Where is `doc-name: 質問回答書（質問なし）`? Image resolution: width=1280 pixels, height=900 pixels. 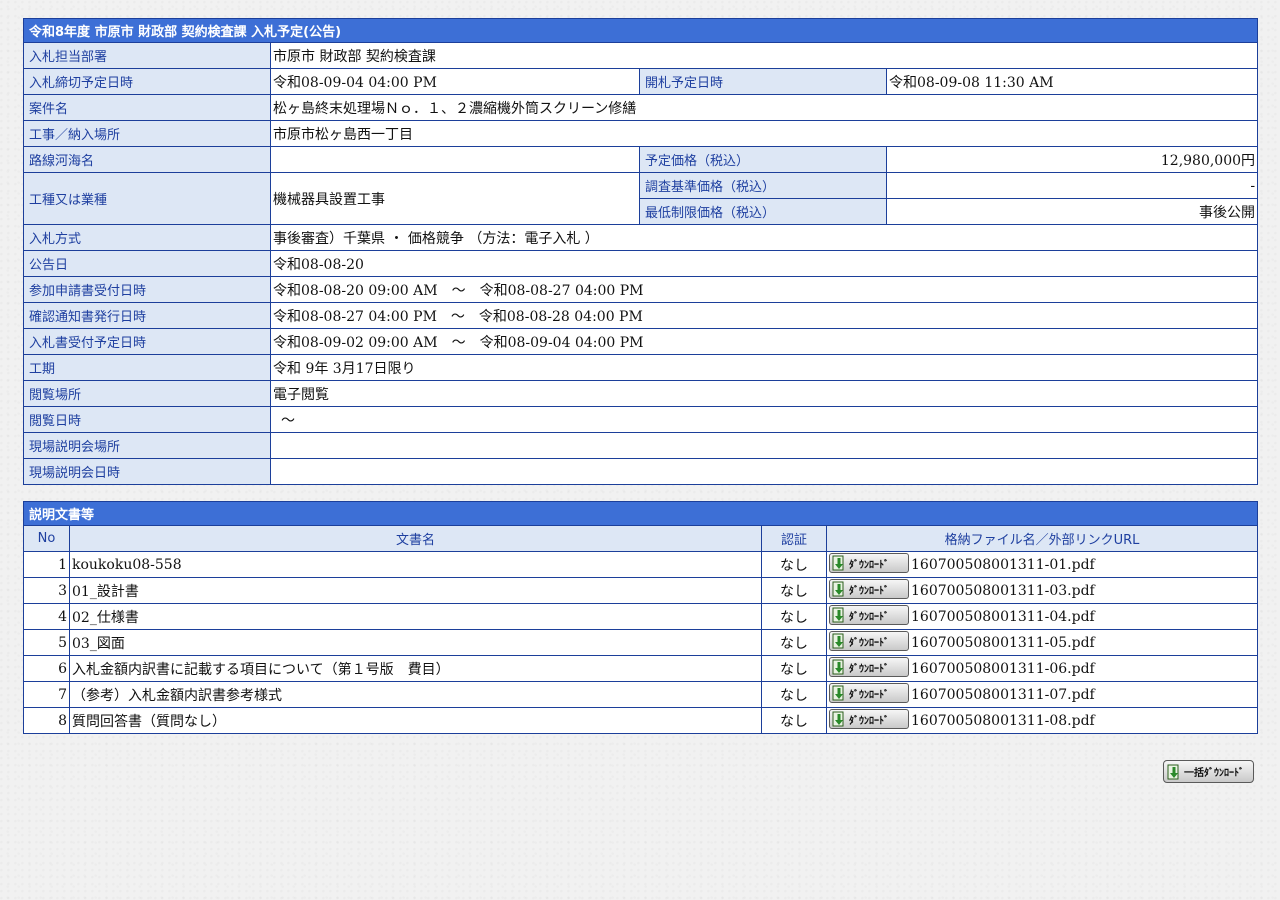 doc-name: 質問回答書（質問なし） is located at coordinates (415, 720).